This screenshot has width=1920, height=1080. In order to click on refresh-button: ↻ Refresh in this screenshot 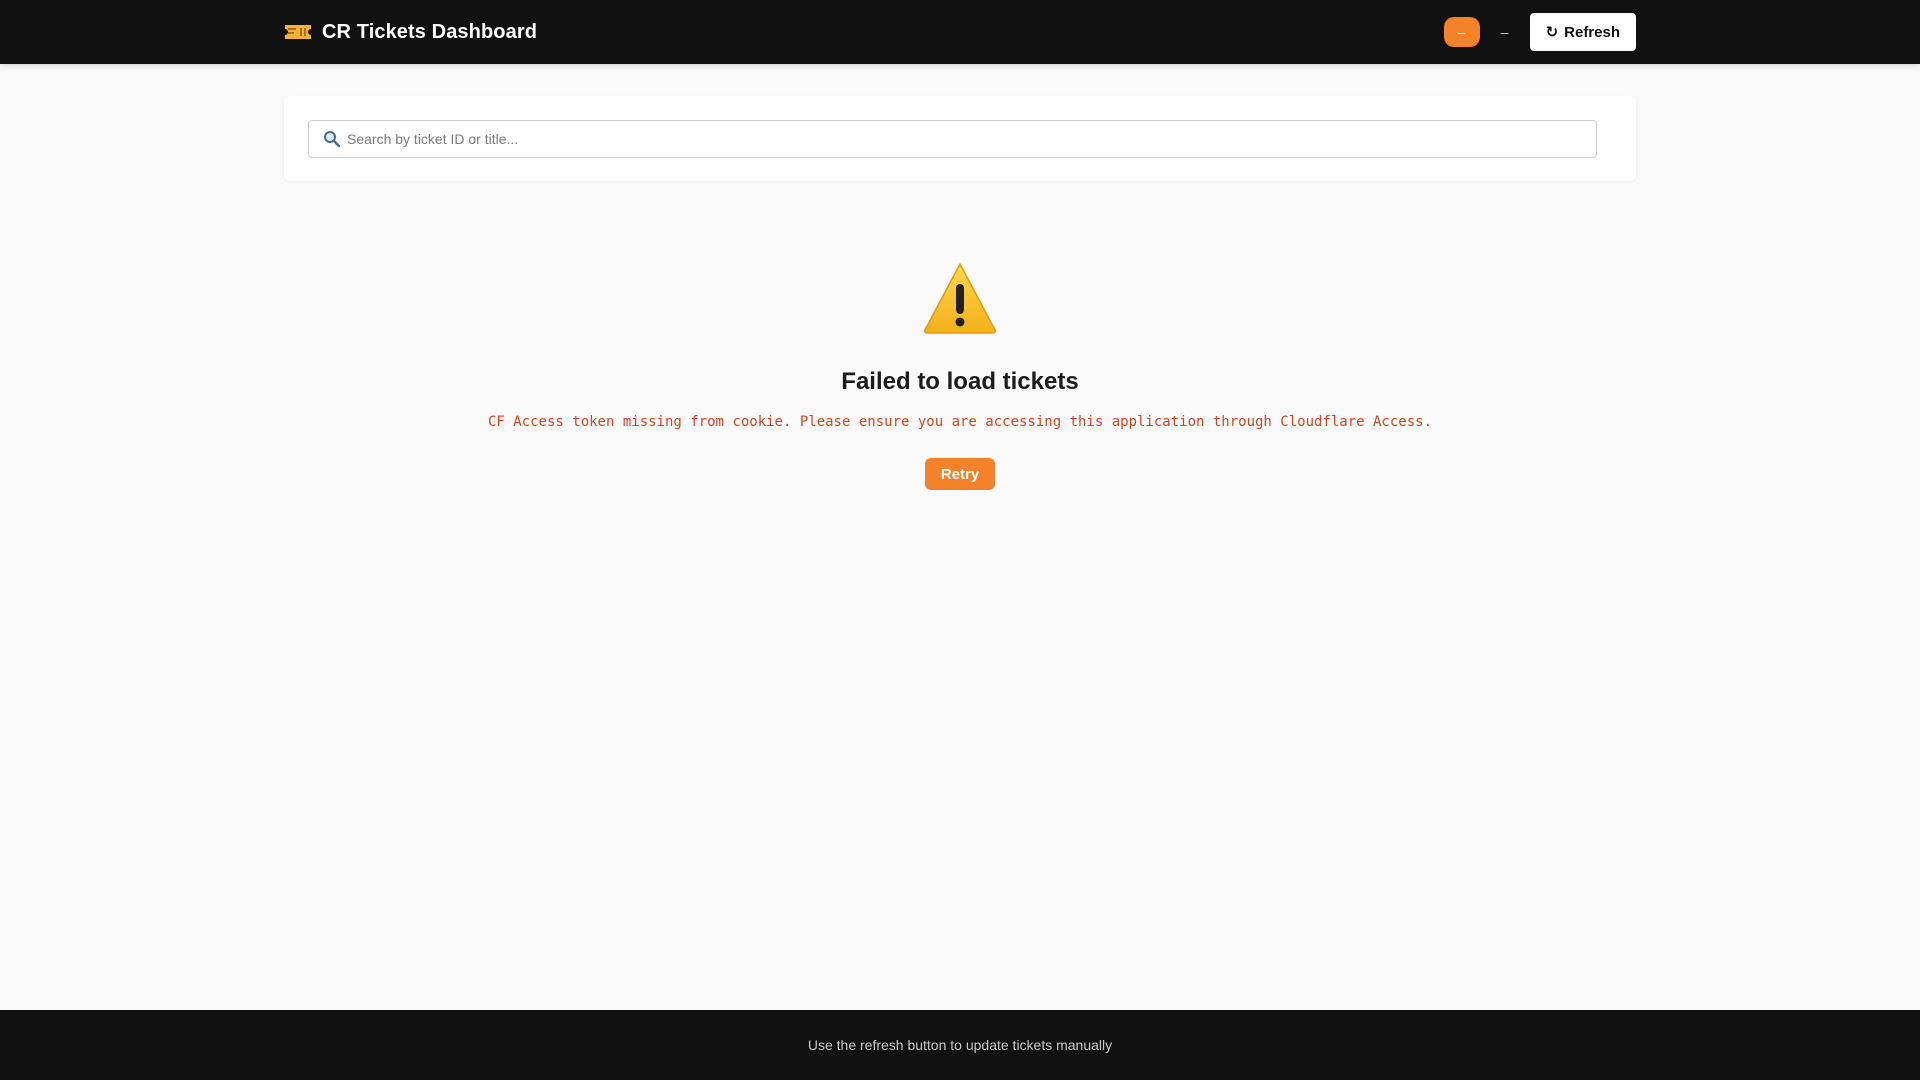, I will do `click(1582, 32)`.